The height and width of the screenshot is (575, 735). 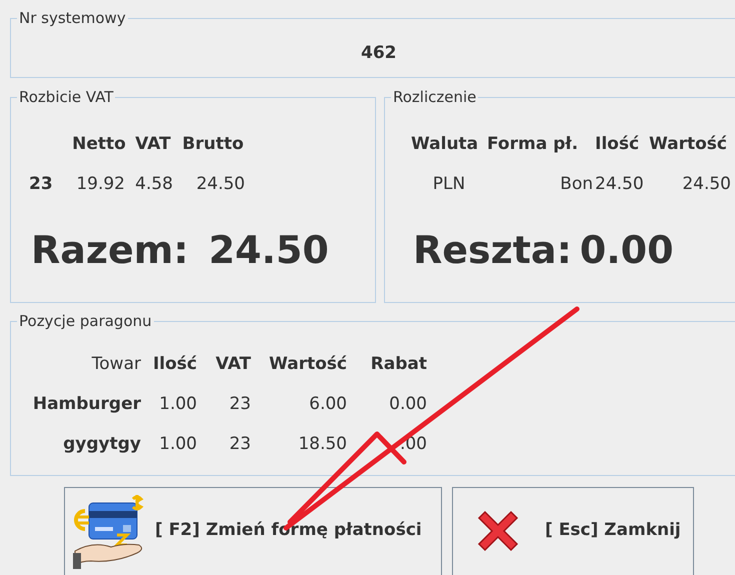 I want to click on vat-rate: 23, so click(x=41, y=184).